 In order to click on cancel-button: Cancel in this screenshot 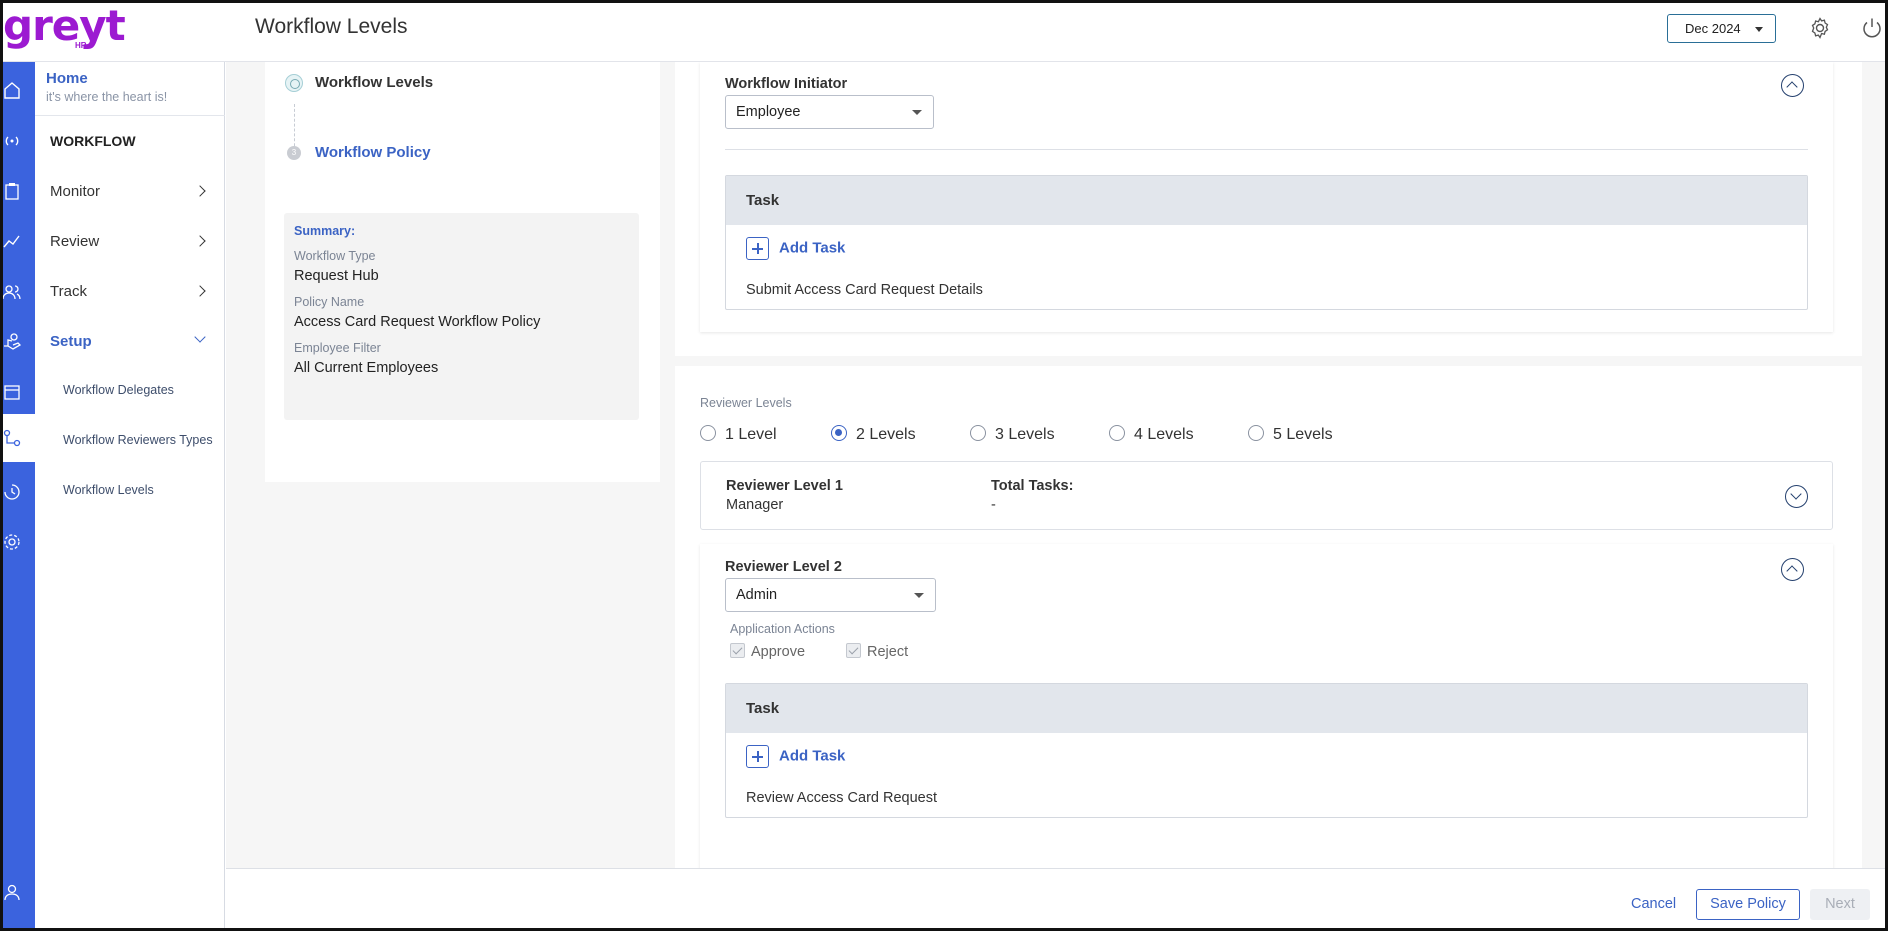, I will do `click(1653, 904)`.